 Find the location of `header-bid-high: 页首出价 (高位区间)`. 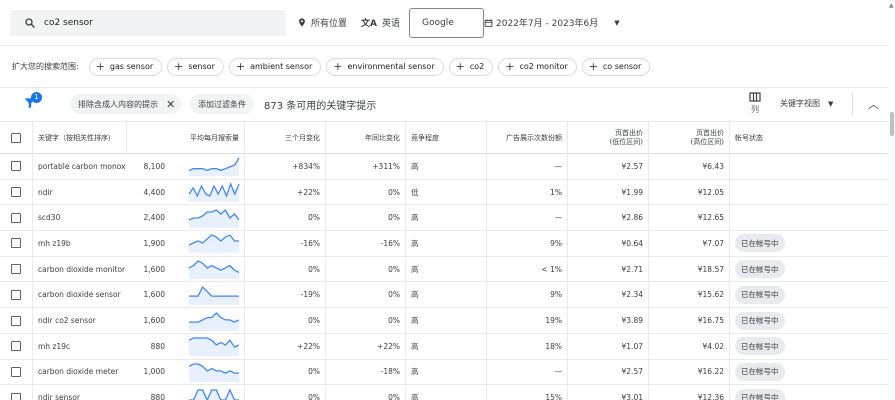

header-bid-high: 页首出价 (高位区间) is located at coordinates (688, 138).